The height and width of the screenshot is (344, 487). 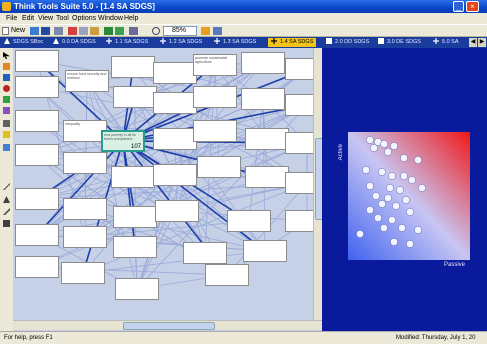 What do you see at coordinates (13, 31) in the screenshot?
I see `new-button: New` at bounding box center [13, 31].